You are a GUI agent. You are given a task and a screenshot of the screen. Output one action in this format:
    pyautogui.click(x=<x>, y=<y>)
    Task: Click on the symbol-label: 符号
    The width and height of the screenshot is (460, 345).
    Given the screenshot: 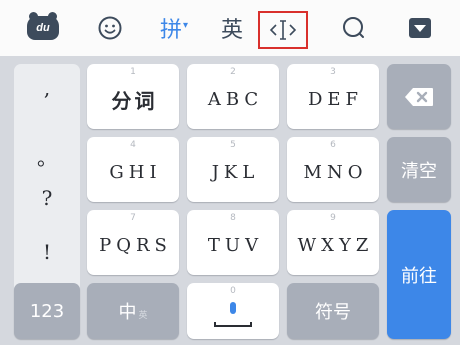 What is the action you would take?
    pyautogui.click(x=333, y=312)
    